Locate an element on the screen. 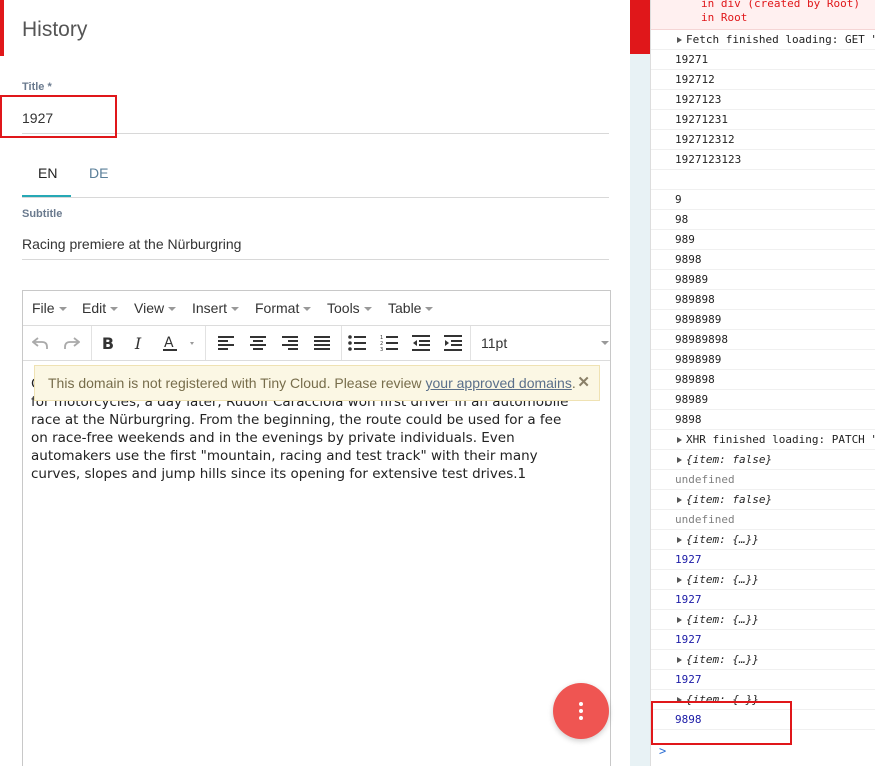  menu-edit: Edit is located at coordinates (100, 308).